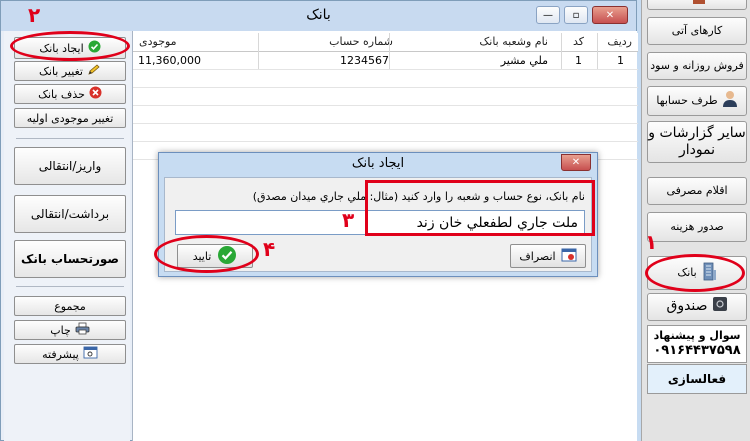  I want to click on header-code: کد, so click(578, 41).